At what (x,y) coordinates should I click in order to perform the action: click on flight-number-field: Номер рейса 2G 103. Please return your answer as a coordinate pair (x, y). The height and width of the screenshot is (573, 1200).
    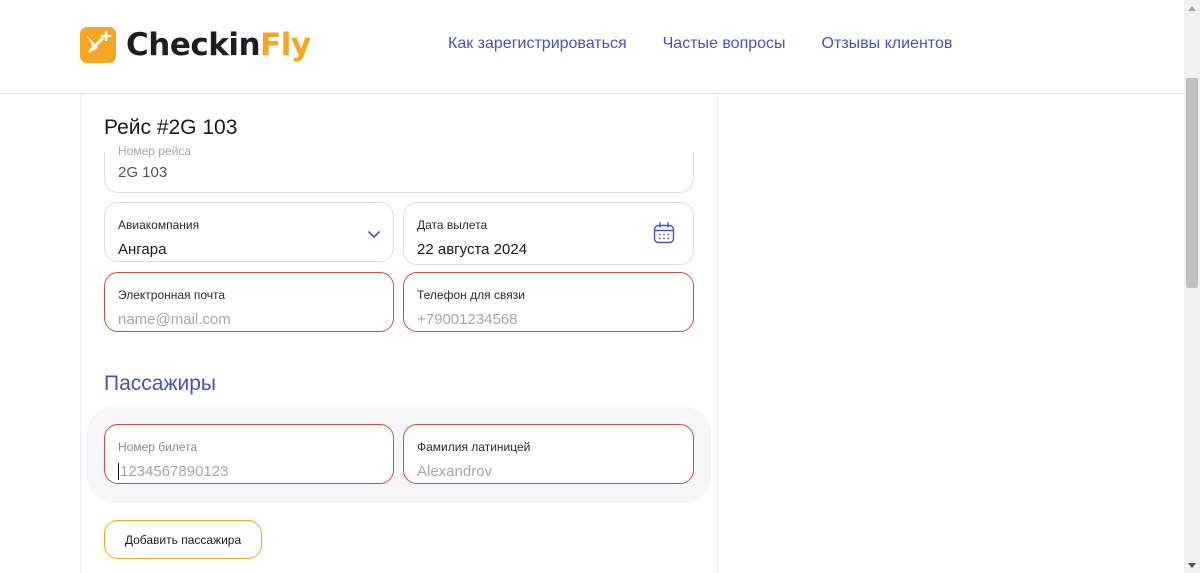
    Looking at the image, I should click on (399, 168).